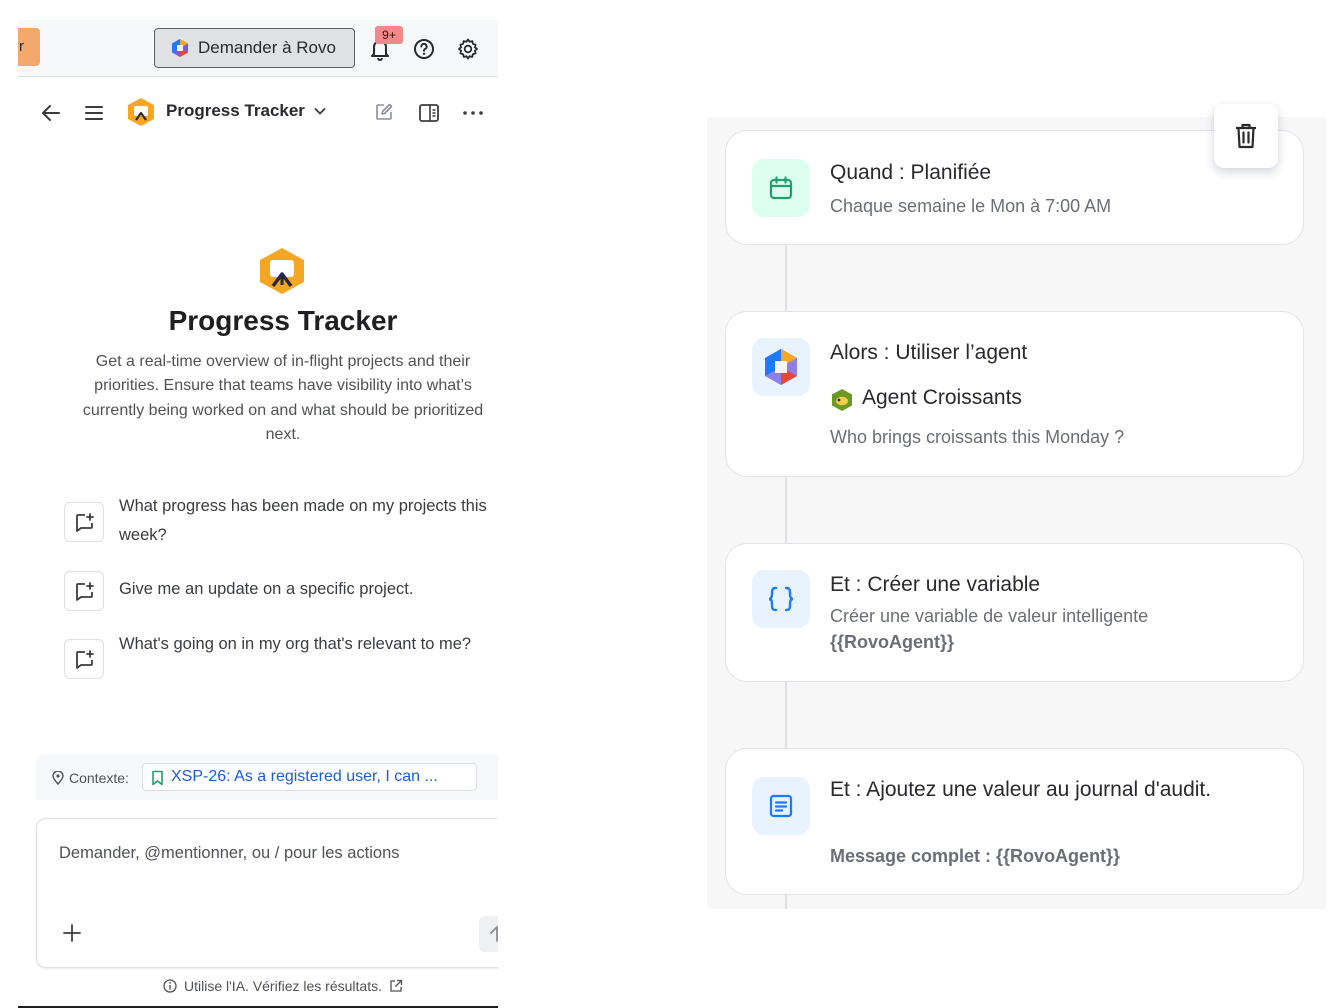  What do you see at coordinates (267, 47) in the screenshot?
I see `ask-rovo-label: Demander à Rovo` at bounding box center [267, 47].